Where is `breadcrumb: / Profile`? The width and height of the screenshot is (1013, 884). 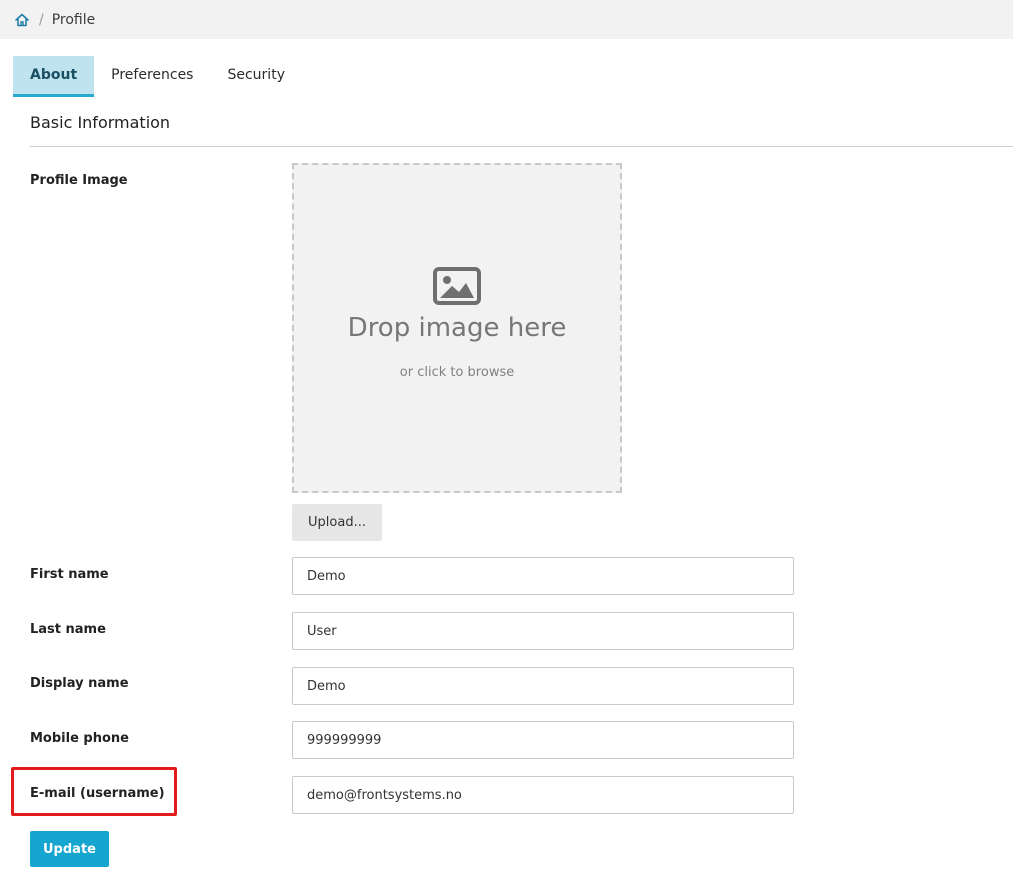
breadcrumb: / Profile is located at coordinates (506, 19).